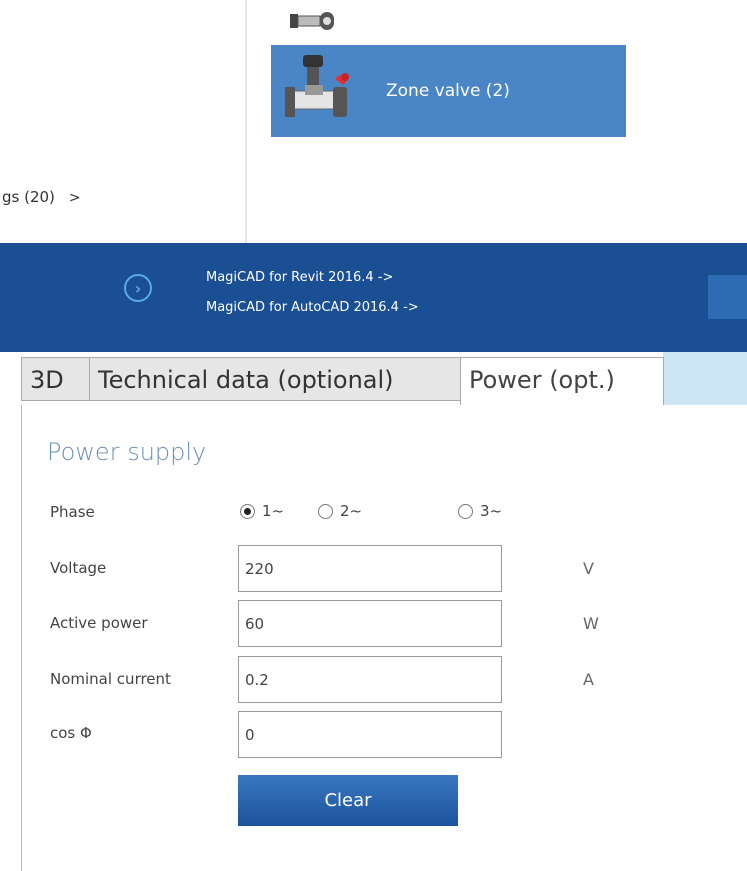 This screenshot has width=747, height=871. Describe the element at coordinates (562, 382) in the screenshot. I see `tab-power: Power (opt.)` at that location.